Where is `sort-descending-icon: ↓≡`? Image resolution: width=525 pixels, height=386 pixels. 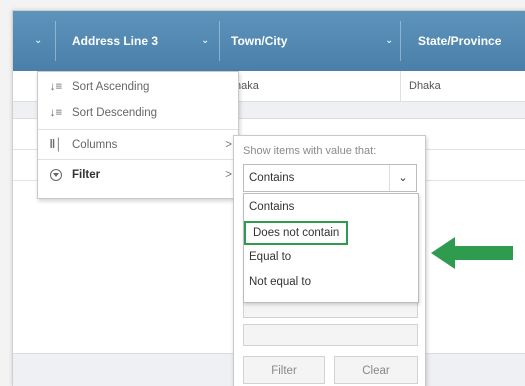
sort-descending-icon: ↓≡ is located at coordinates (56, 113).